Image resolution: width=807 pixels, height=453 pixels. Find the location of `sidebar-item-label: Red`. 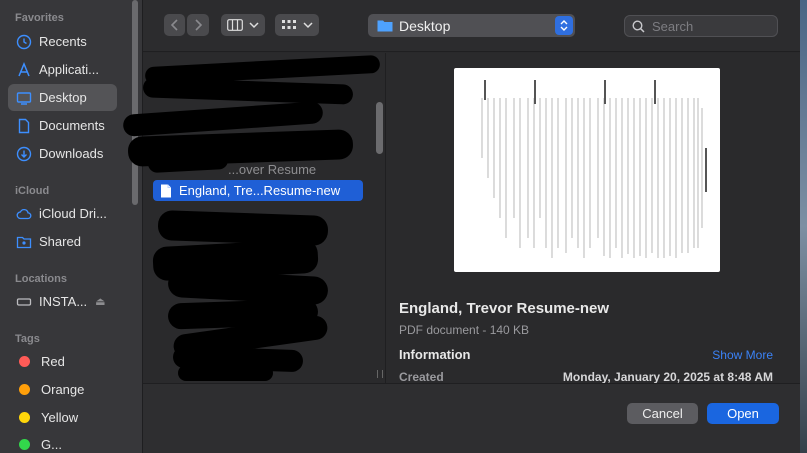

sidebar-item-label: Red is located at coordinates (53, 361).